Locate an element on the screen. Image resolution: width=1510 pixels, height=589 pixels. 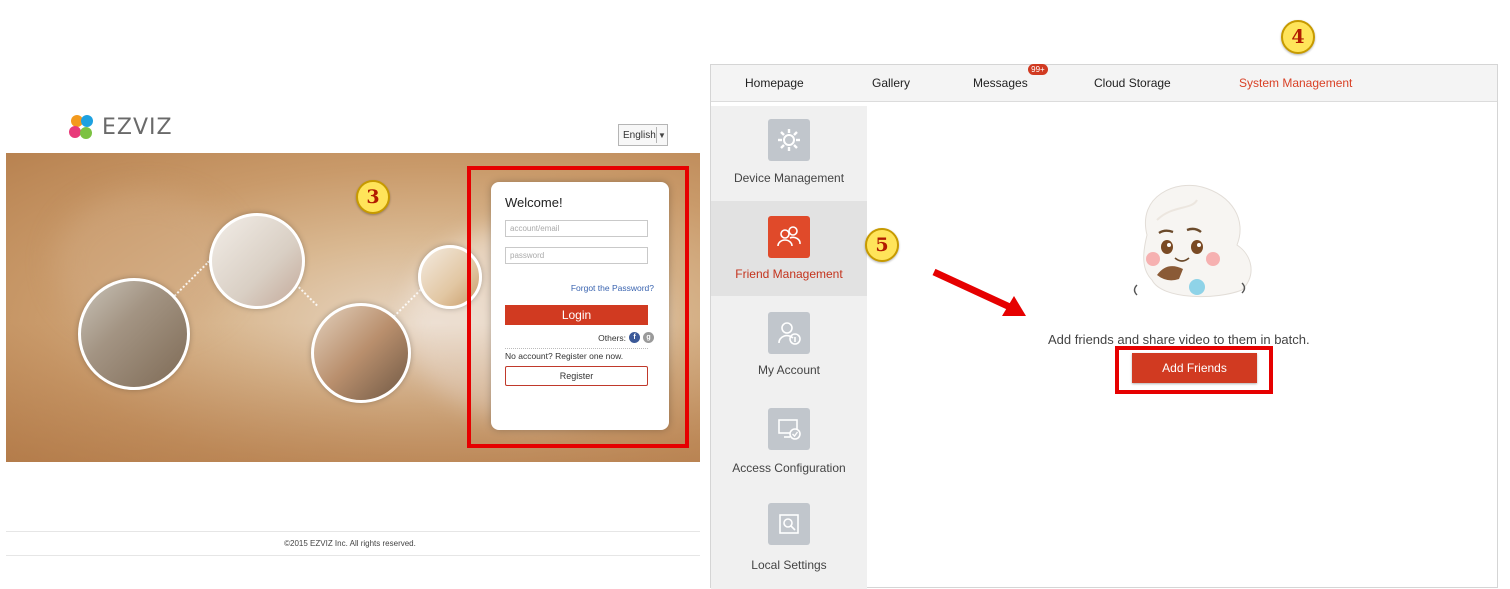
language-value: English is located at coordinates (639, 135).